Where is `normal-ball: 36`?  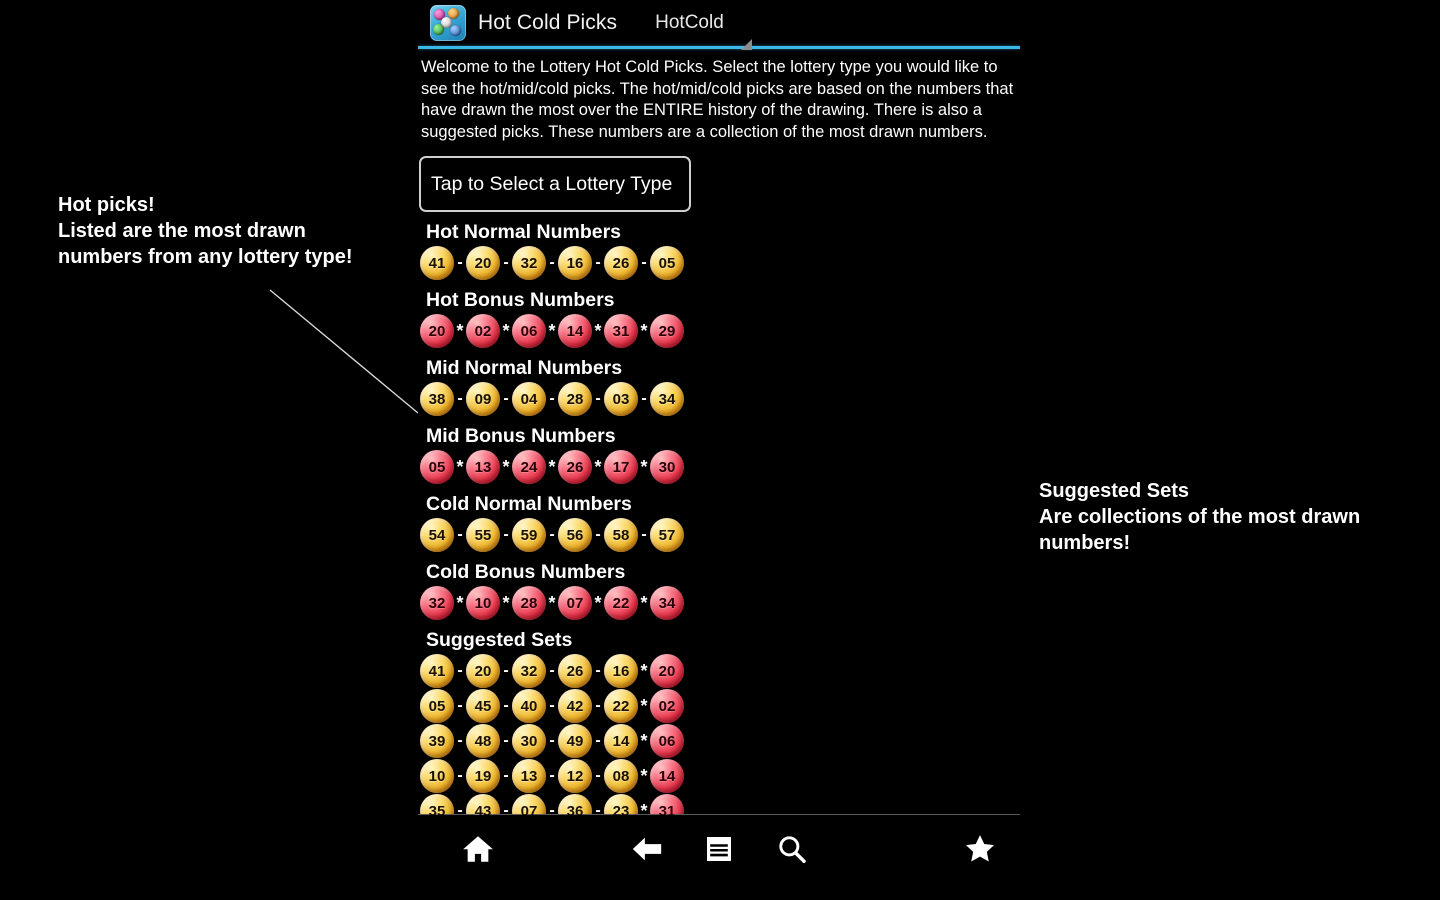 normal-ball: 36 is located at coordinates (575, 804).